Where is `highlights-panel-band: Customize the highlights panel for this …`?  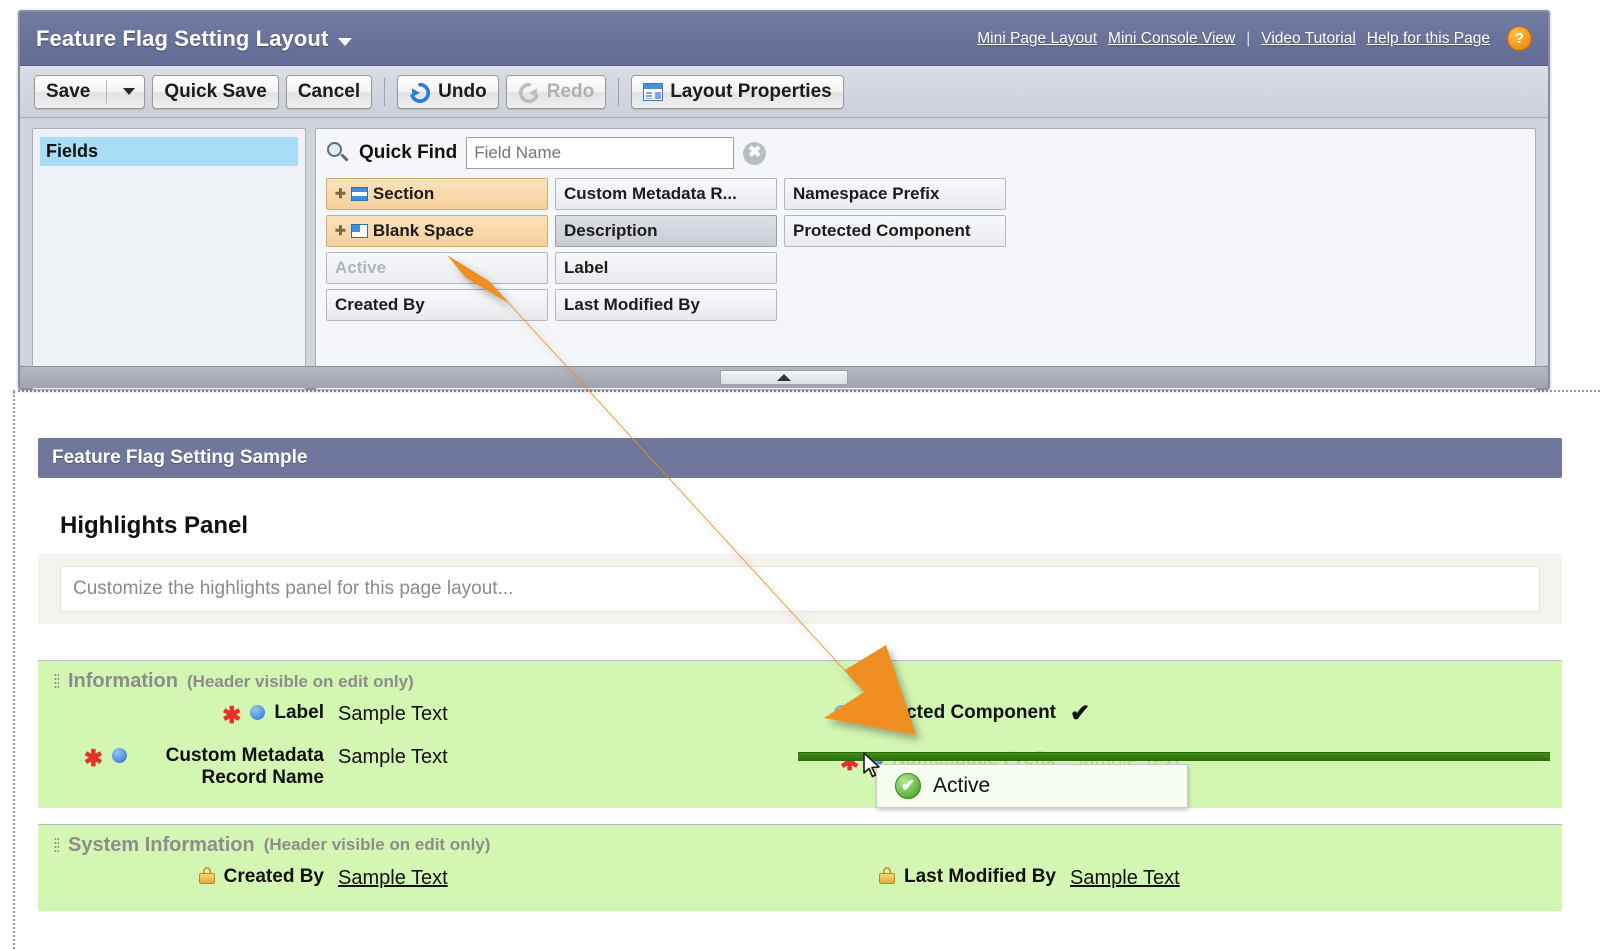
highlights-panel-band: Customize the highlights panel for this … is located at coordinates (800, 589).